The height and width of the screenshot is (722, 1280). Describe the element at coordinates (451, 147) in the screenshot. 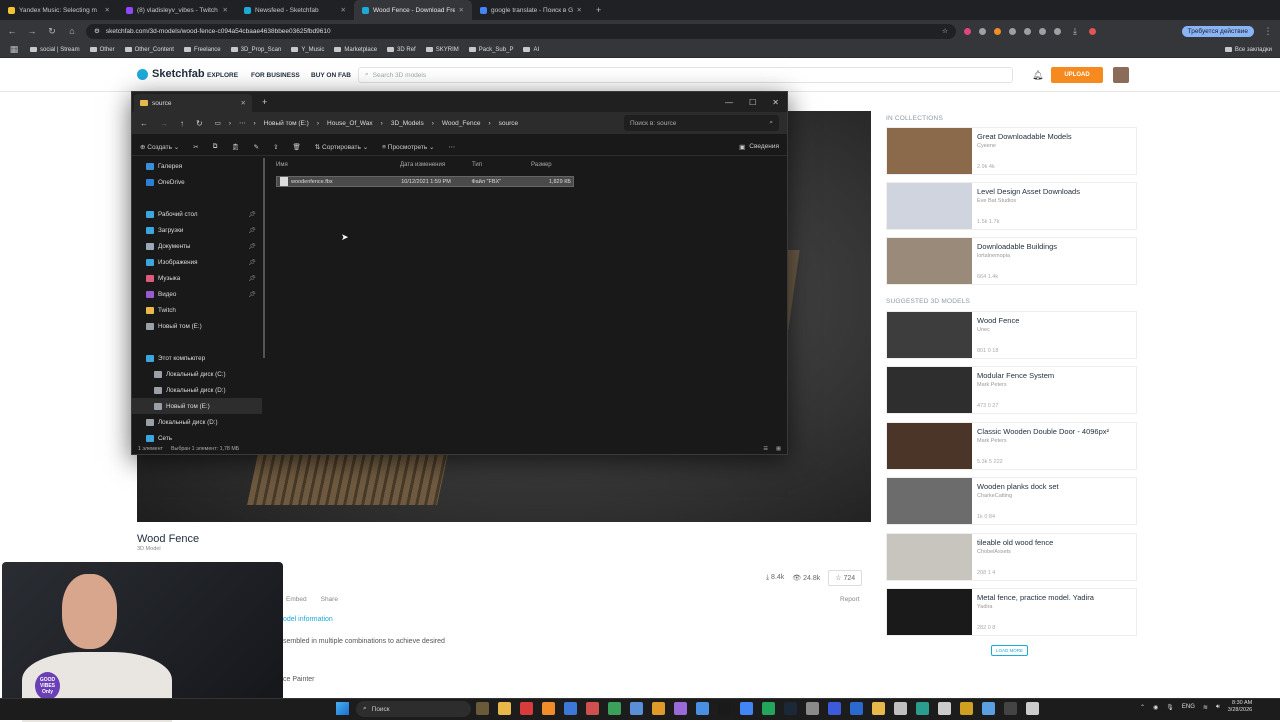

I see `more-options-icon: ⋯` at that location.